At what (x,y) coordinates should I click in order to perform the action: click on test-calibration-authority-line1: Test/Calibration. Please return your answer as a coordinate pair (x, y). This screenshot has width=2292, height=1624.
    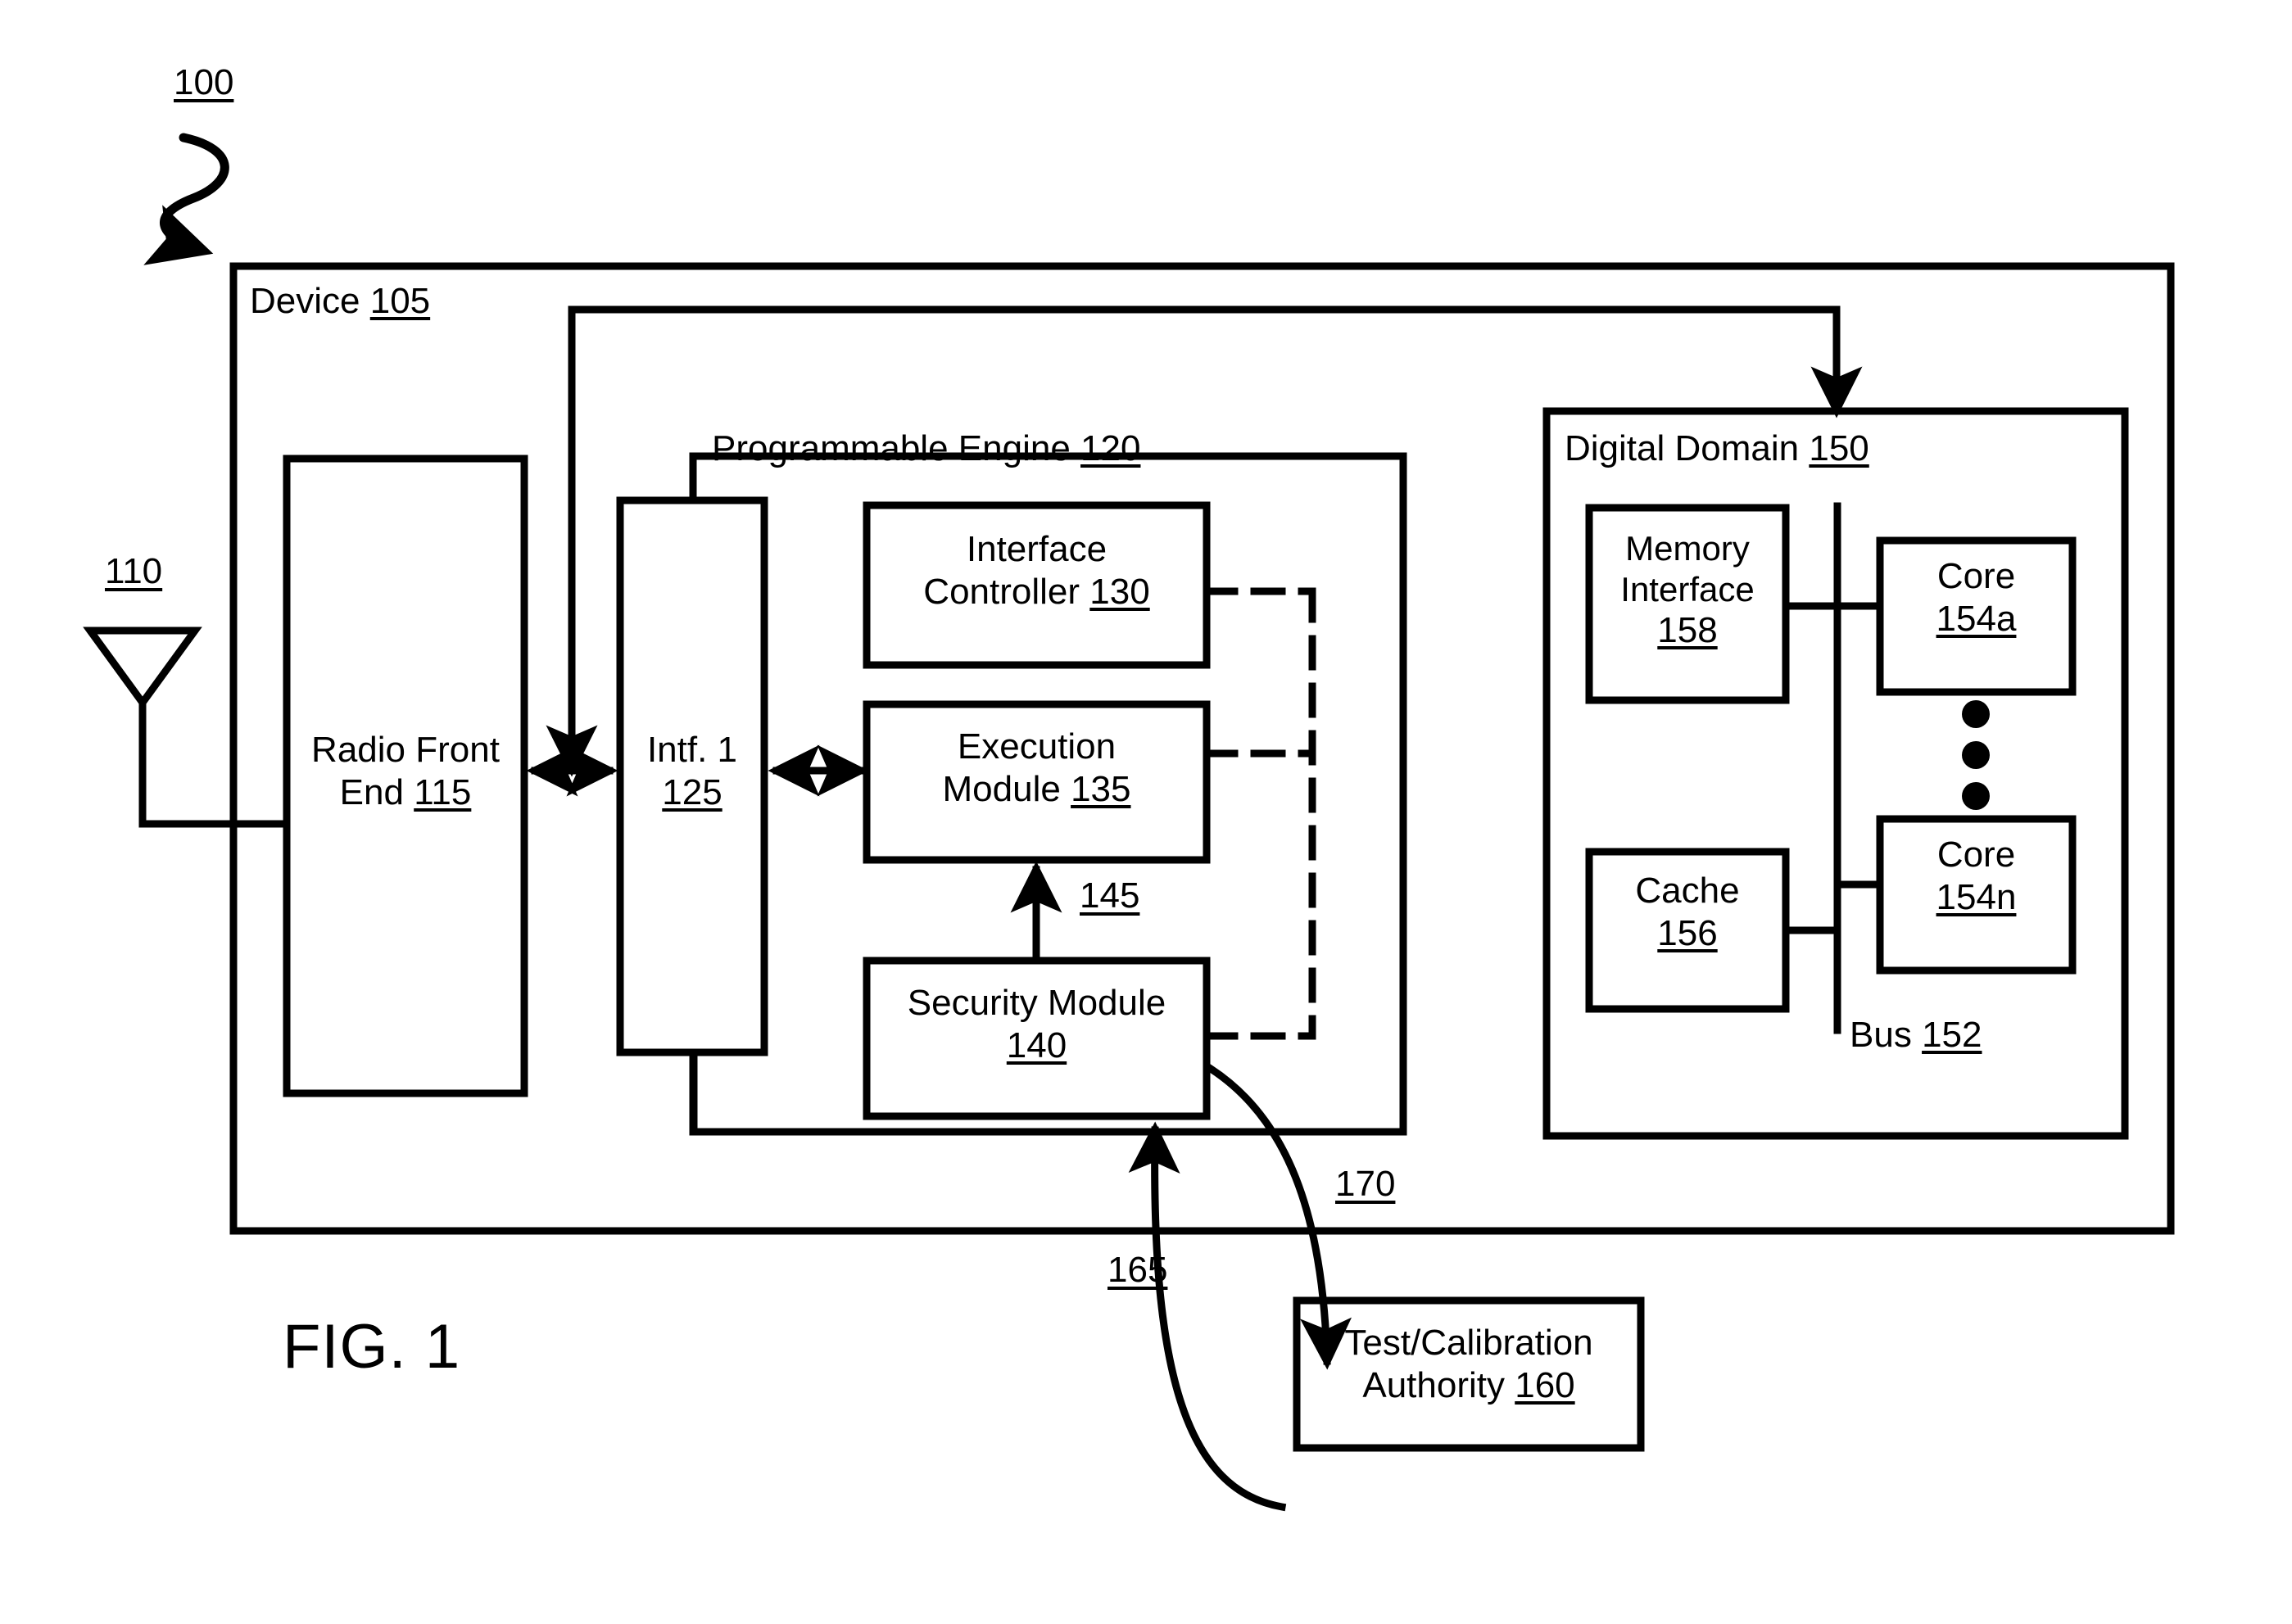
    Looking at the image, I should click on (1468, 1343).